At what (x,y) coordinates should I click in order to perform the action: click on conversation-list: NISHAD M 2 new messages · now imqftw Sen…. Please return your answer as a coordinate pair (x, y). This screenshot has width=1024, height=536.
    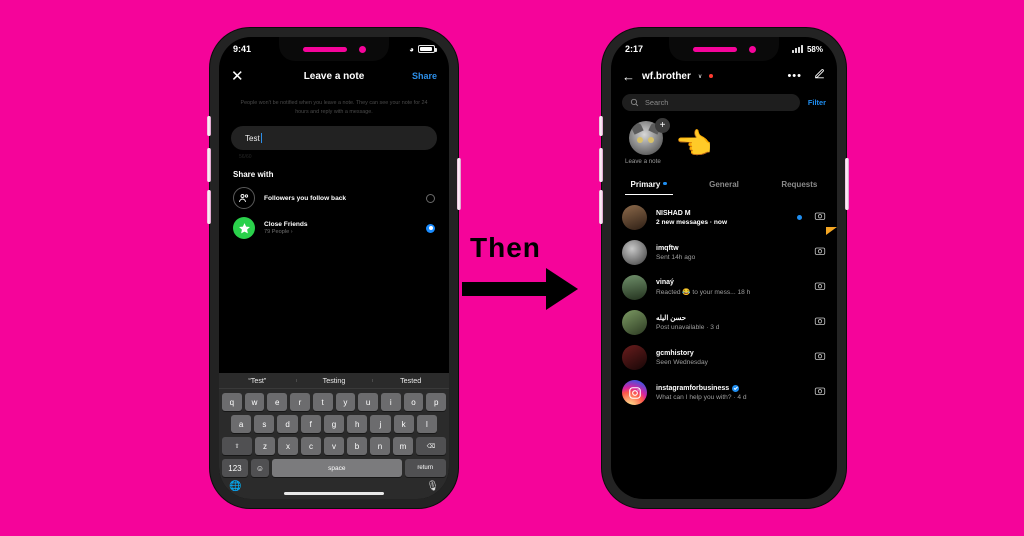
    Looking at the image, I should click on (724, 305).